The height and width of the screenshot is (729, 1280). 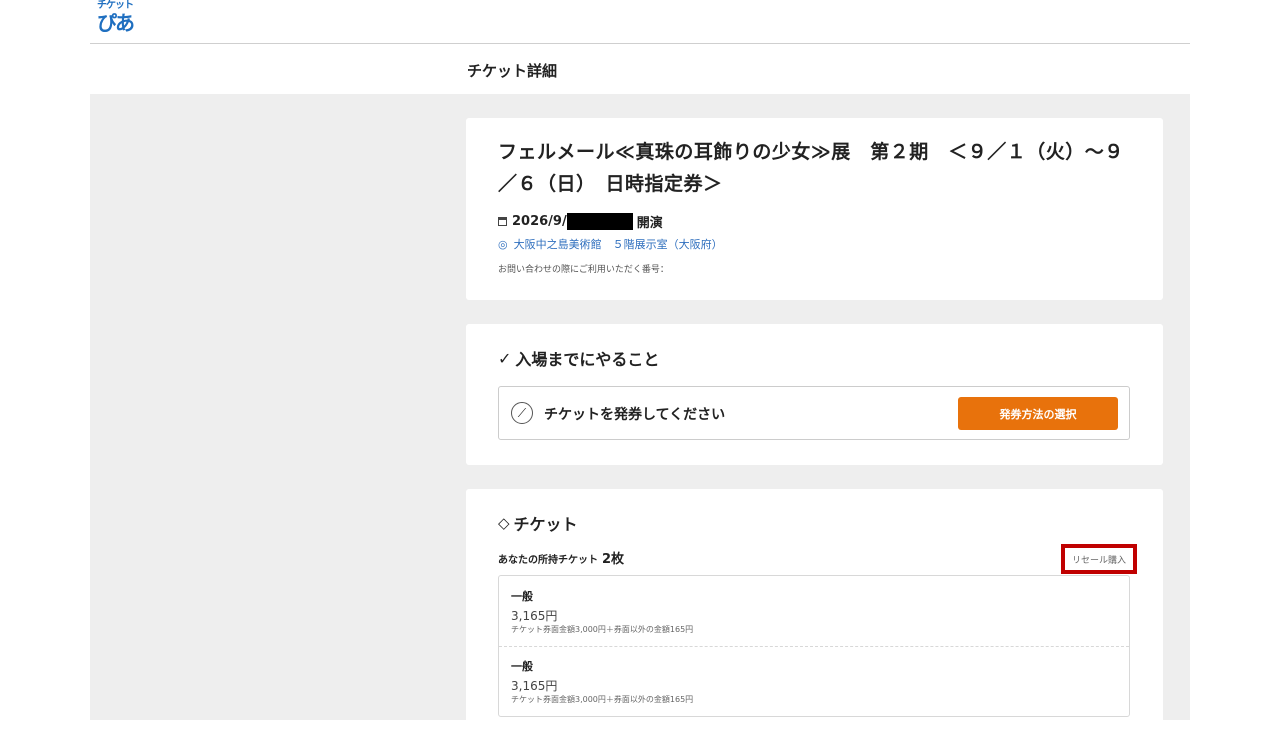 I want to click on logo-main-text: ぴあ, so click(x=116, y=23).